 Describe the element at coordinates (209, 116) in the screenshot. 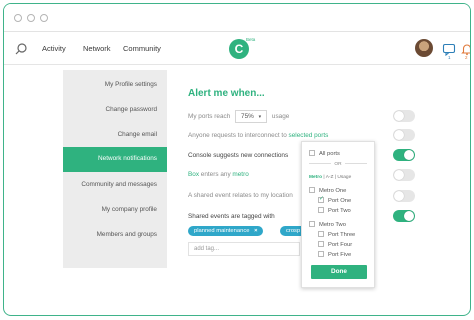

I see `ports-reach-label: My ports reach` at that location.